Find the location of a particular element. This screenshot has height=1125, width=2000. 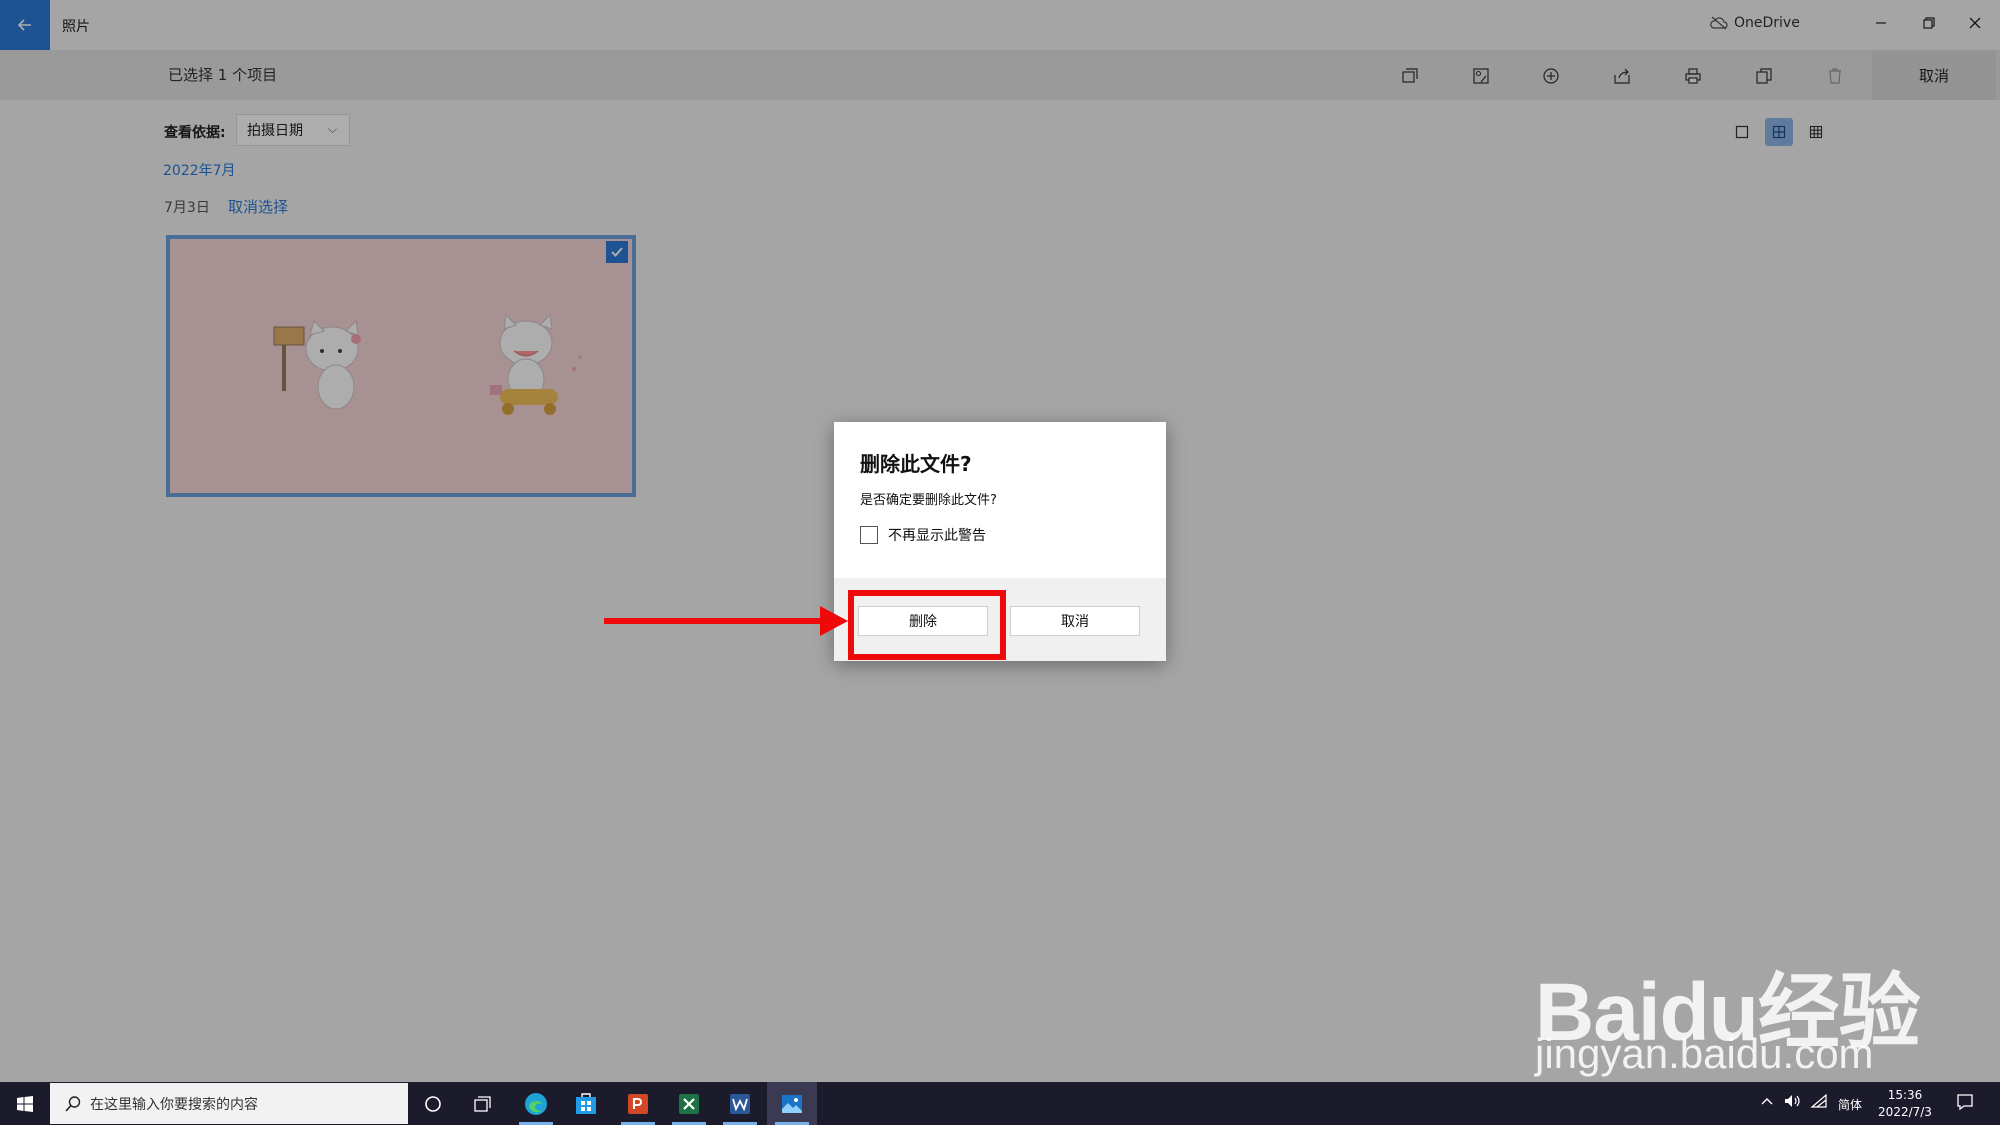

edge-browser-icon is located at coordinates (536, 1103).